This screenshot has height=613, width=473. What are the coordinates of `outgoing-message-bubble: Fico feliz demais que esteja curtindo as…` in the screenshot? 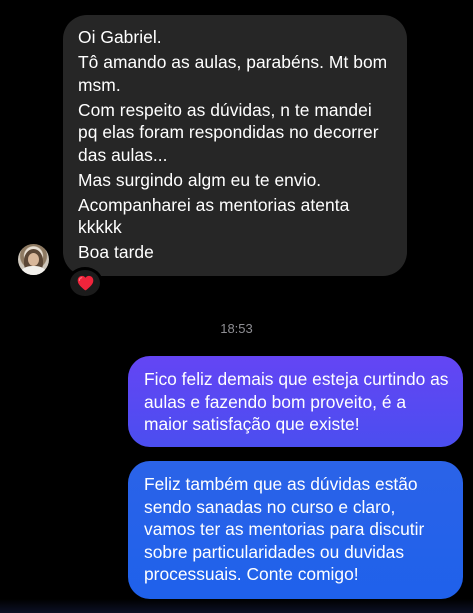 It's located at (295, 401).